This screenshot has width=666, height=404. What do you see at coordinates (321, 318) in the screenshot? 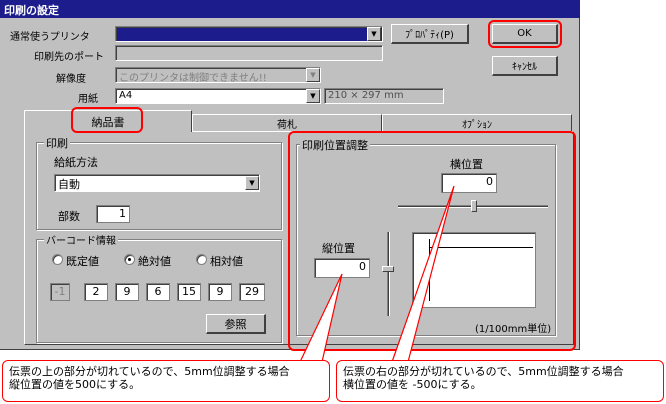
I see `left-callout-pointer` at bounding box center [321, 318].